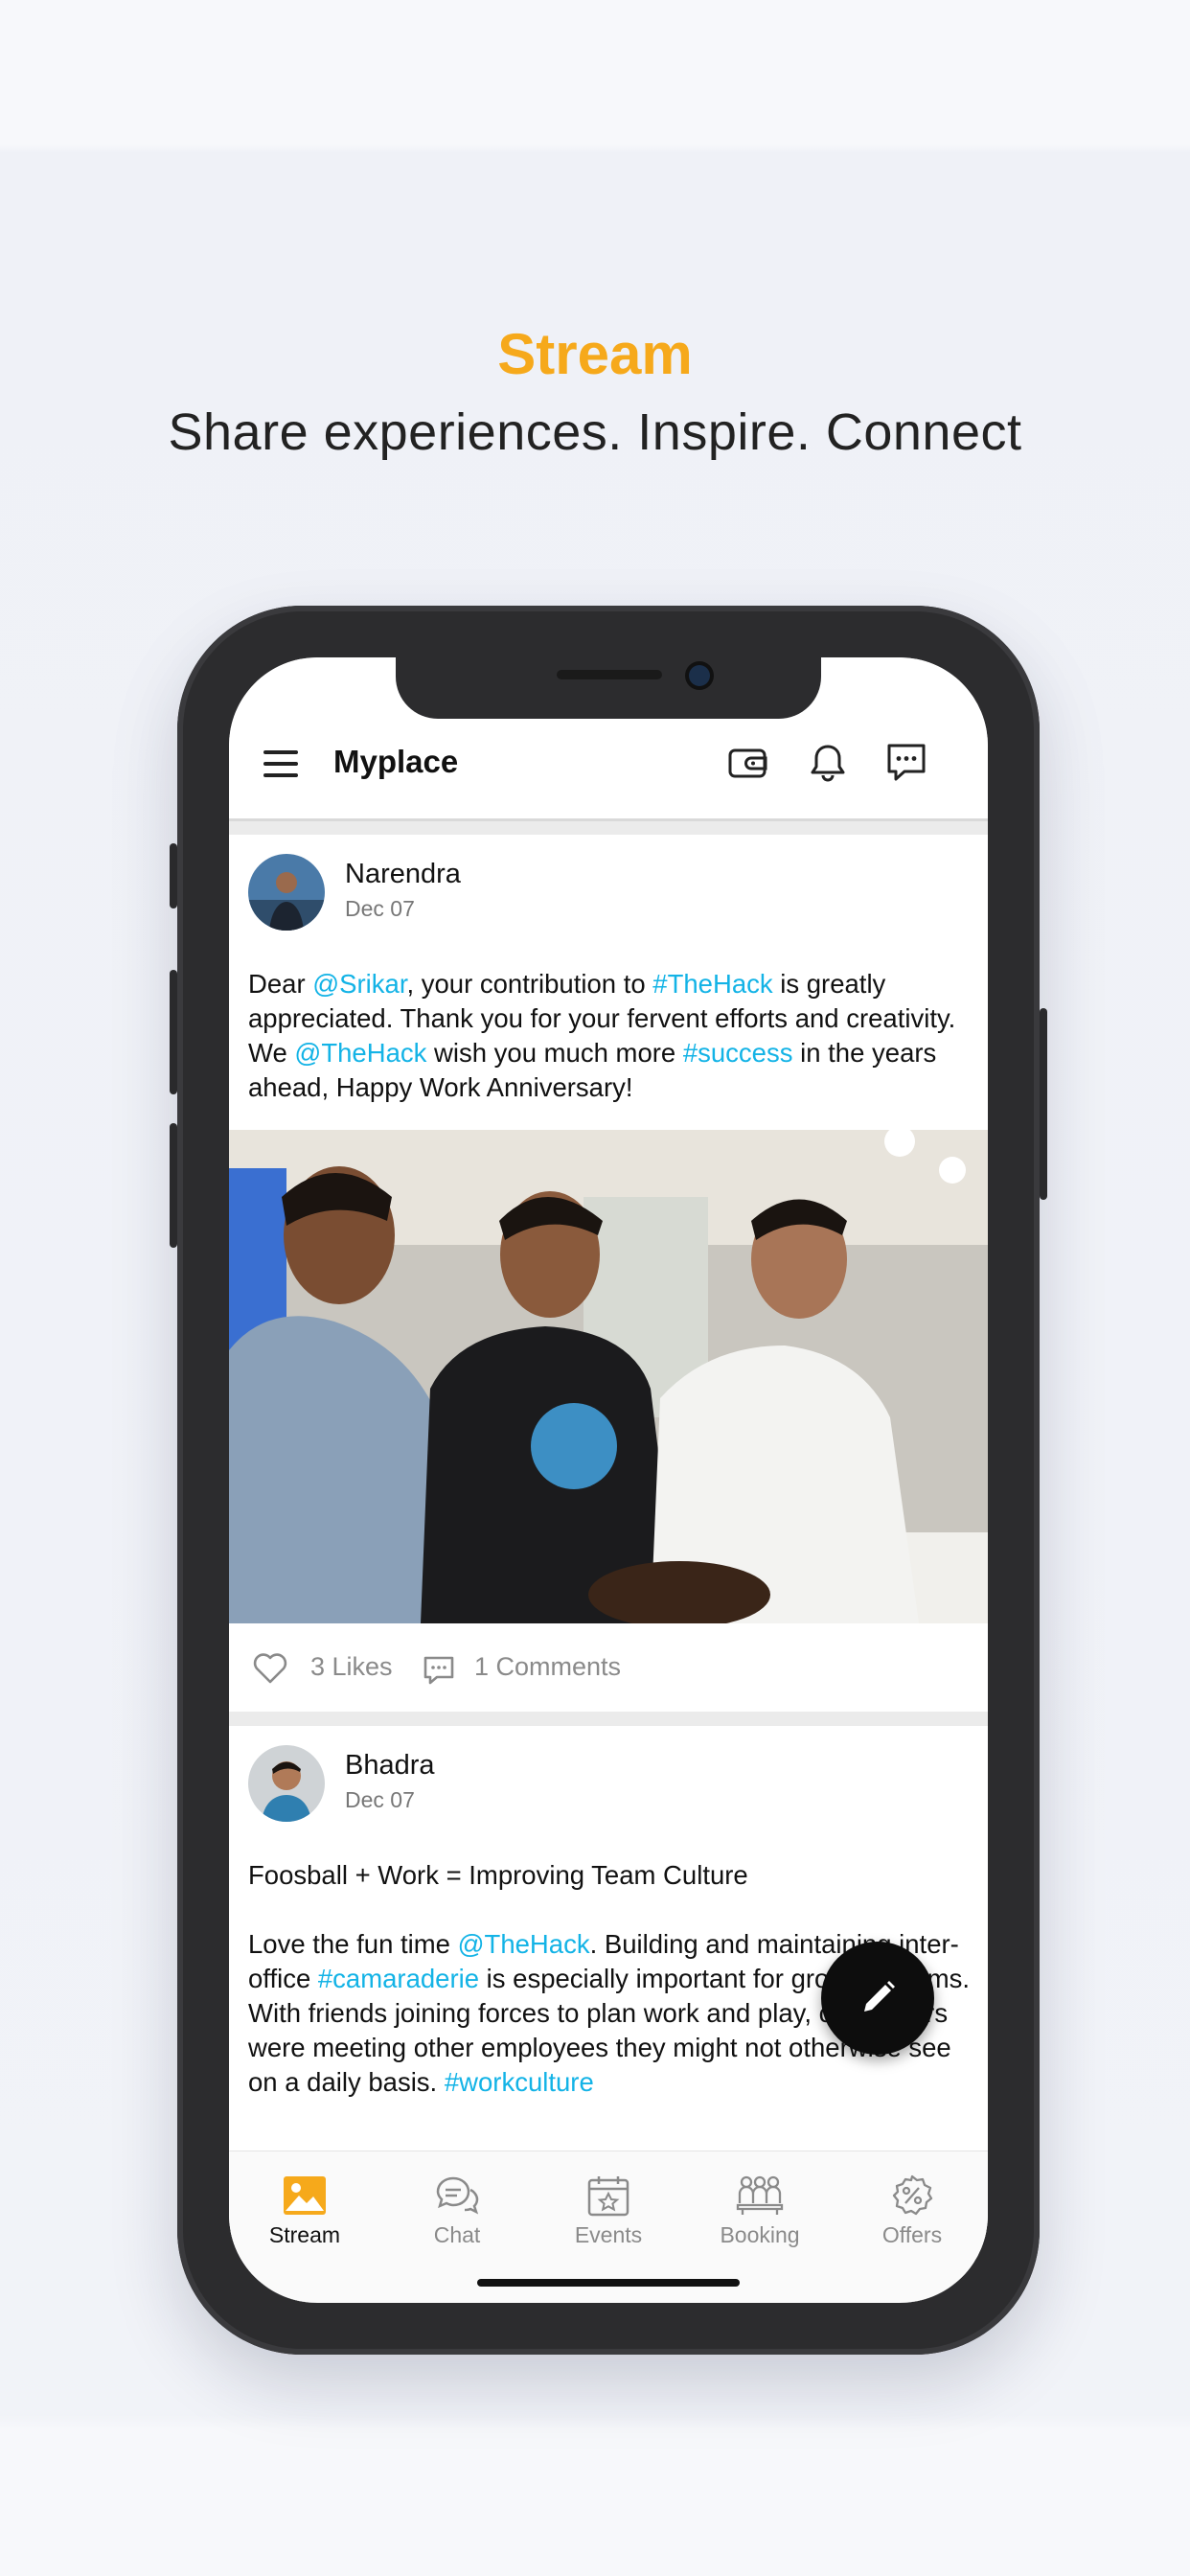 The height and width of the screenshot is (2576, 1190). What do you see at coordinates (738, 1053) in the screenshot?
I see `post-tag-link: #success` at bounding box center [738, 1053].